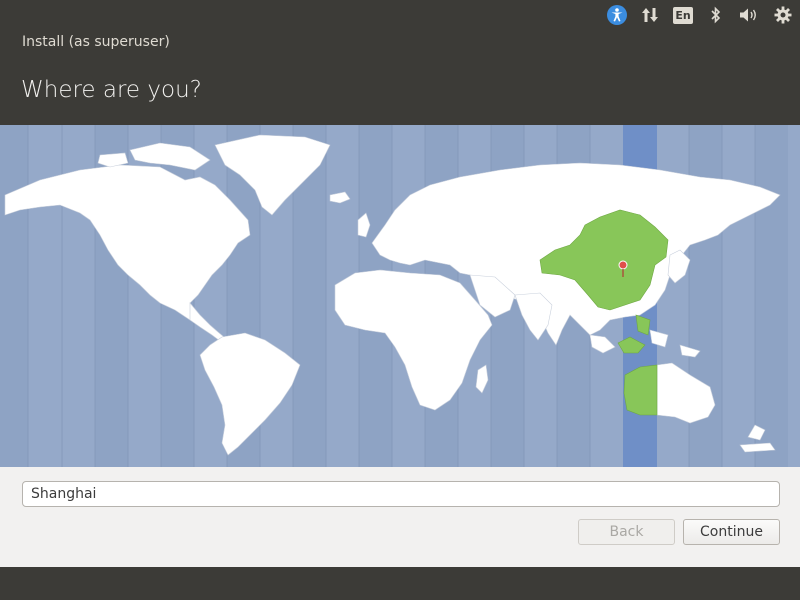  I want to click on continue-button: Continue, so click(731, 532).